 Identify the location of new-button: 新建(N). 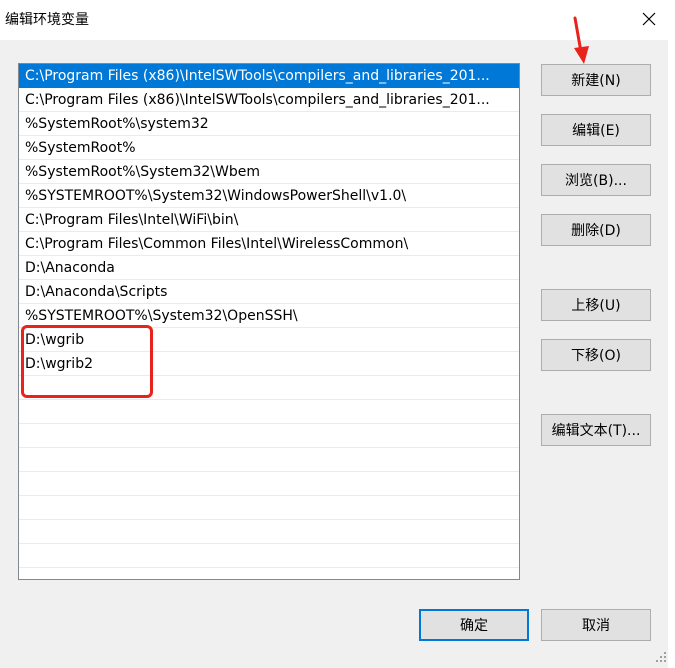
(596, 80).